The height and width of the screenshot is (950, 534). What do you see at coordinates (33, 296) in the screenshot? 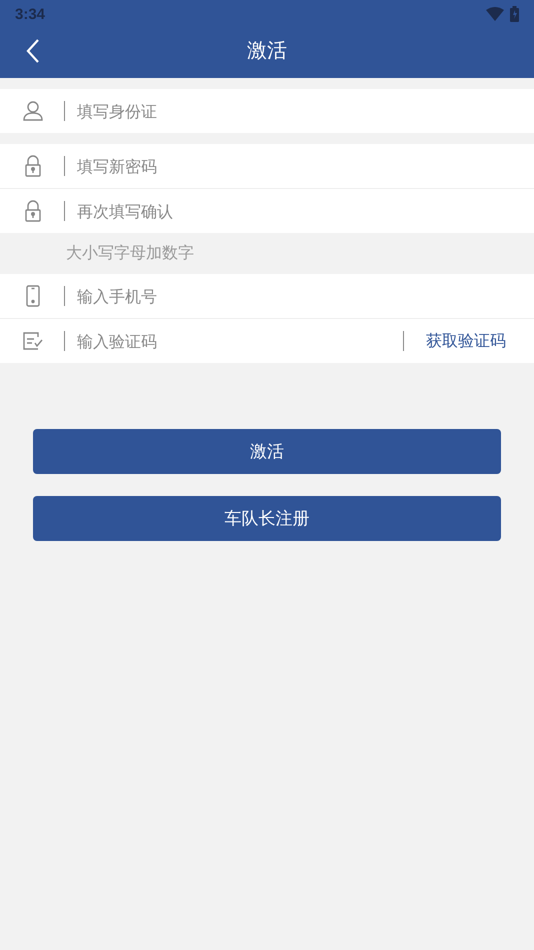
I see `phone-icon` at bounding box center [33, 296].